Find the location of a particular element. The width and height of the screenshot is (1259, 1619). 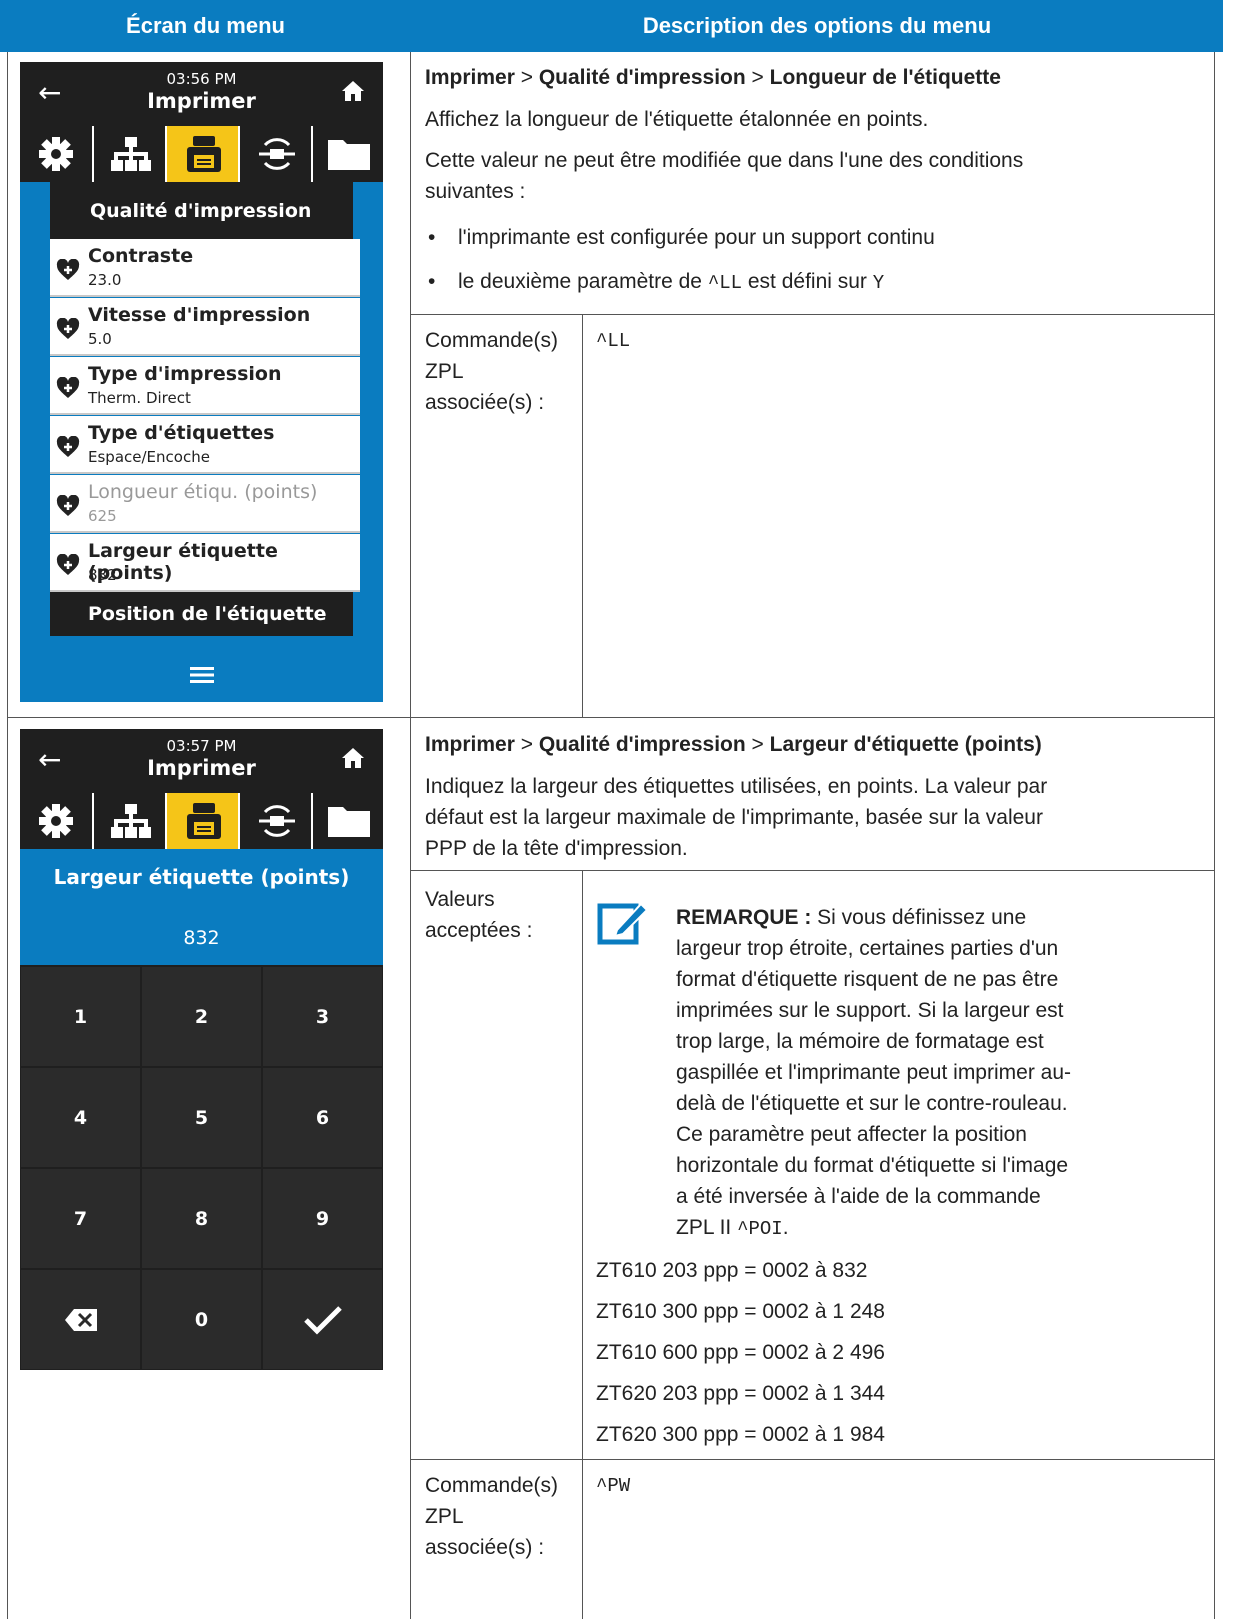

key-3: 3 is located at coordinates (322, 1016).